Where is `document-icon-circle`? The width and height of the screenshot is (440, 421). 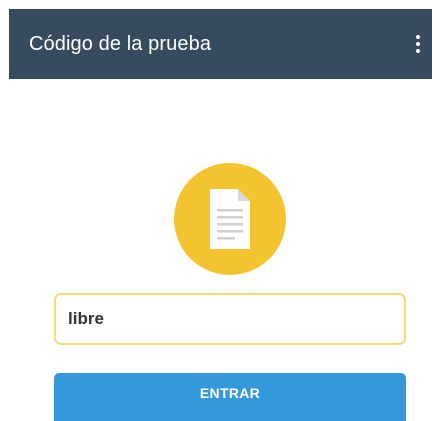
document-icon-circle is located at coordinates (230, 219).